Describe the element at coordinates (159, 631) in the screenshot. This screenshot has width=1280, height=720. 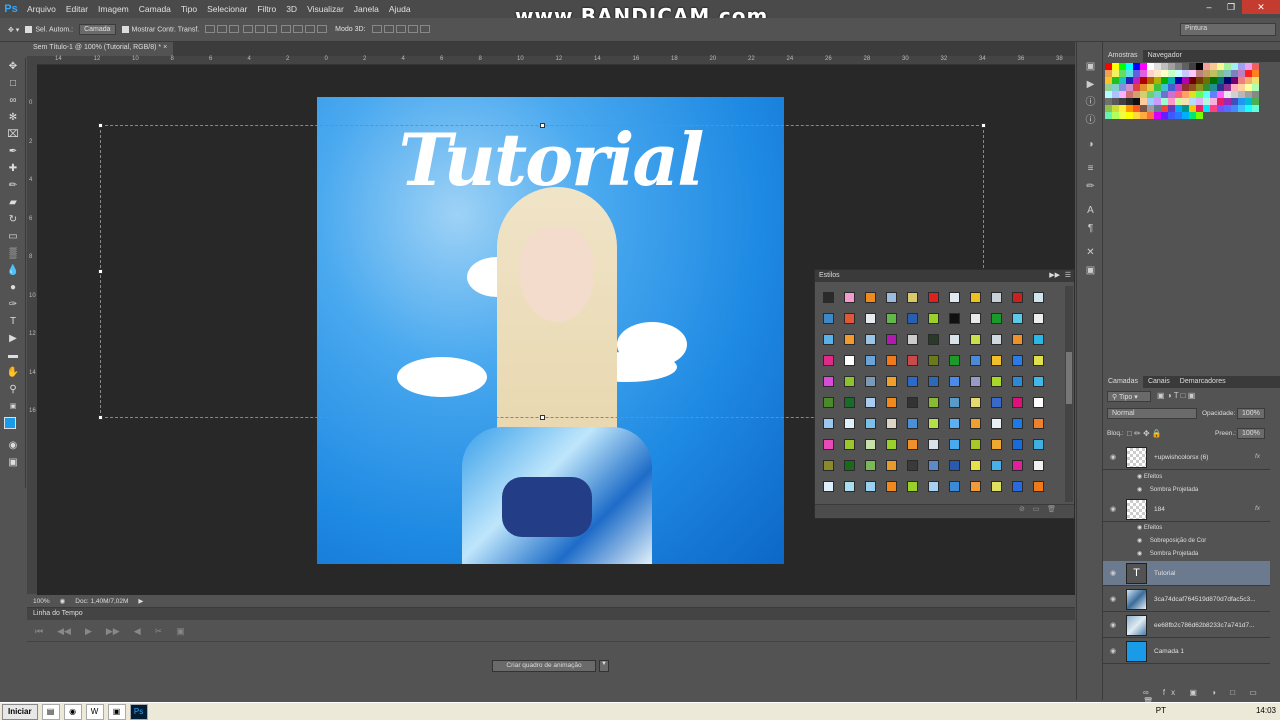
I see `cut-icon: ✂` at that location.